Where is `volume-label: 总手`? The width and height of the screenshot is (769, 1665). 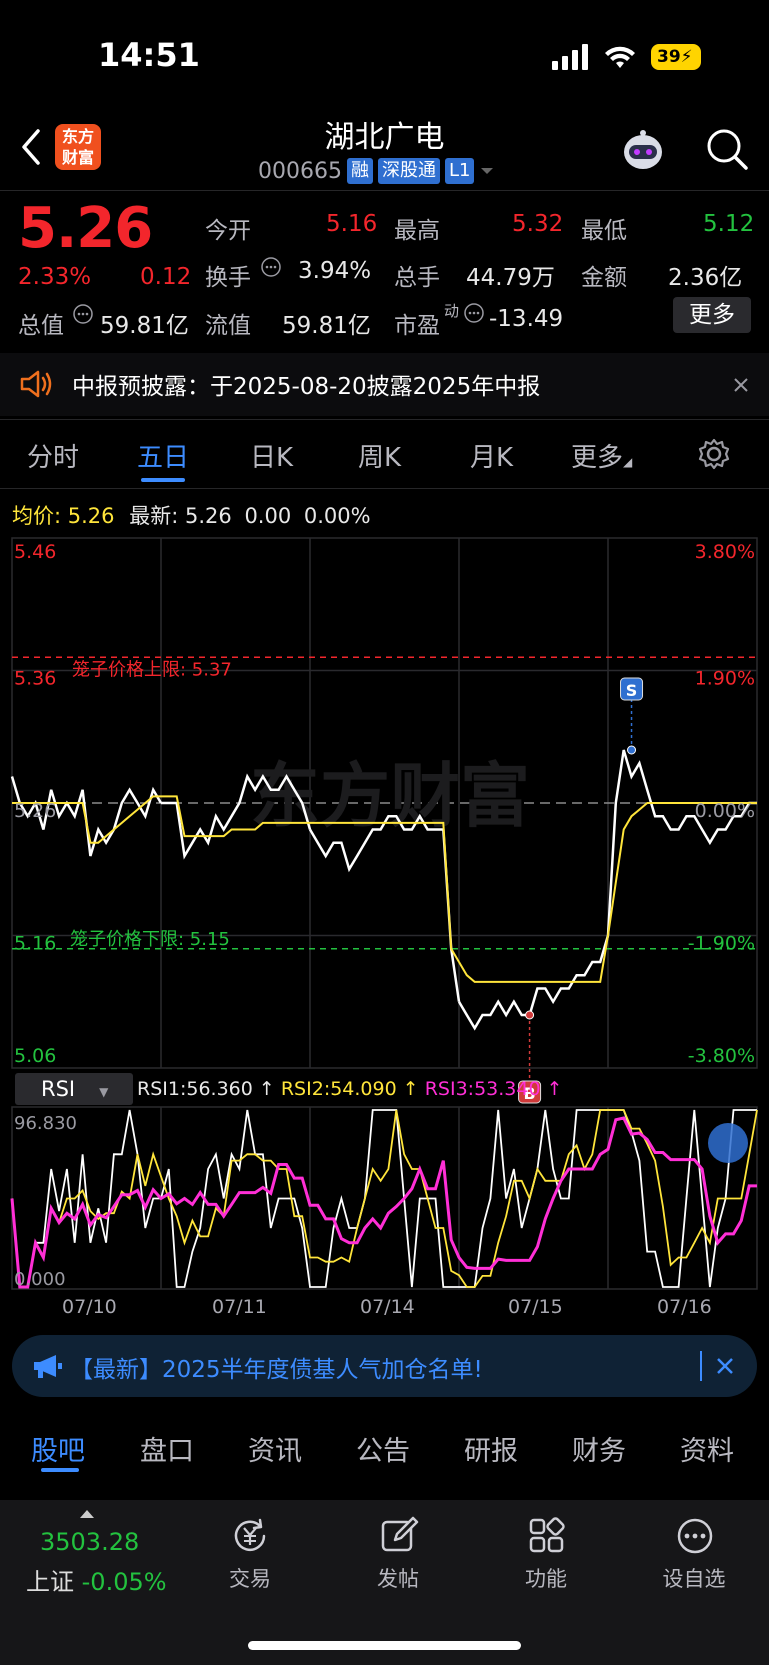 volume-label: 总手 is located at coordinates (417, 278).